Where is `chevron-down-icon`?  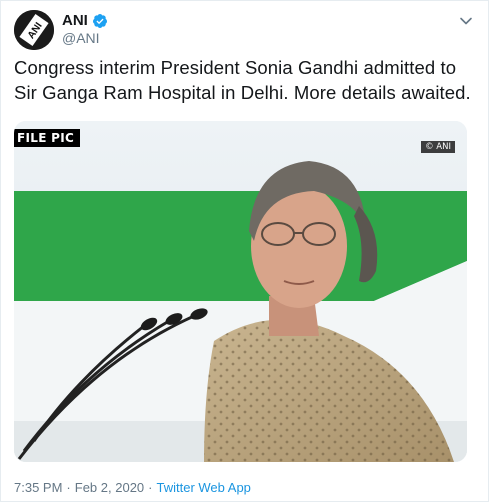
chevron-down-icon is located at coordinates (466, 21).